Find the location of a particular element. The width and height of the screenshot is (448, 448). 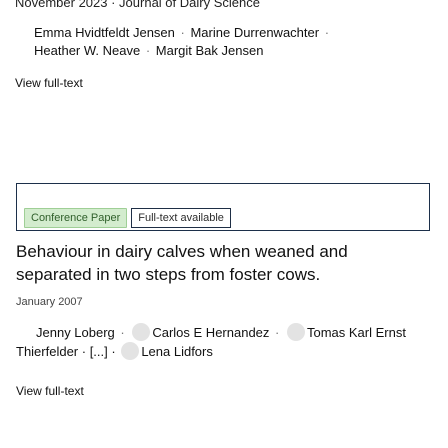

badge-row: Conference Paper Full-text available is located at coordinates (127, 218).